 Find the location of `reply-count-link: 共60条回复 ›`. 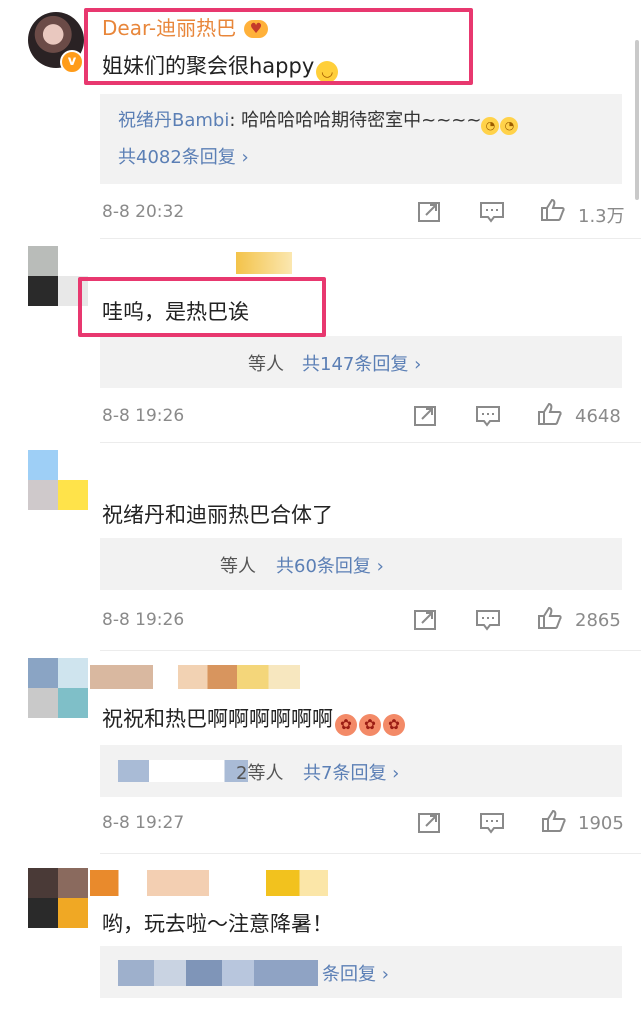

reply-count-link: 共60条回复 › is located at coordinates (330, 565).